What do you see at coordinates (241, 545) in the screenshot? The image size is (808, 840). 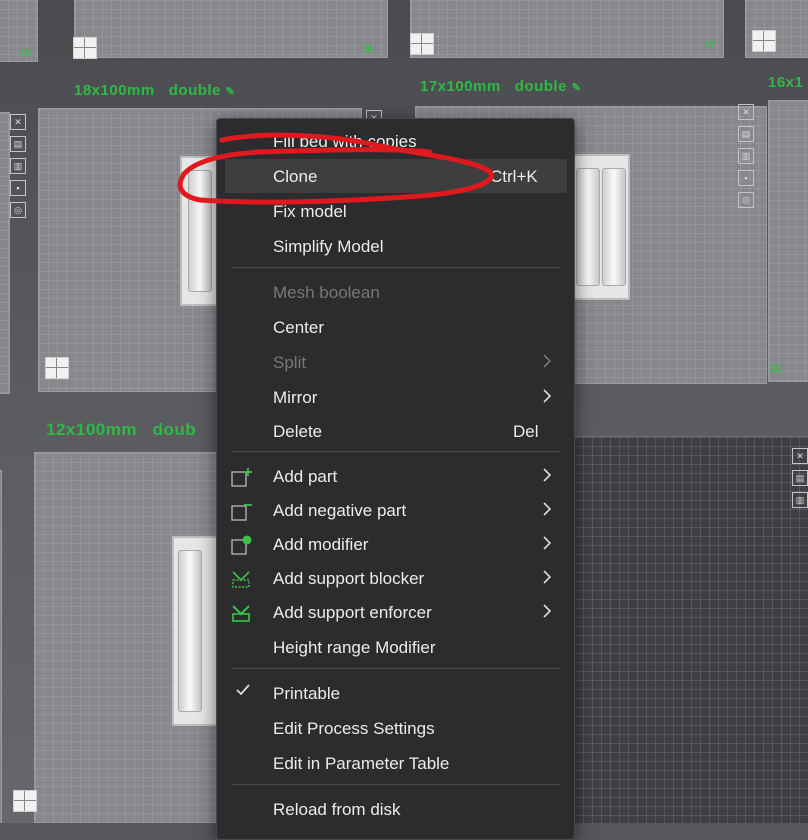 I see `modifier-icon` at bounding box center [241, 545].